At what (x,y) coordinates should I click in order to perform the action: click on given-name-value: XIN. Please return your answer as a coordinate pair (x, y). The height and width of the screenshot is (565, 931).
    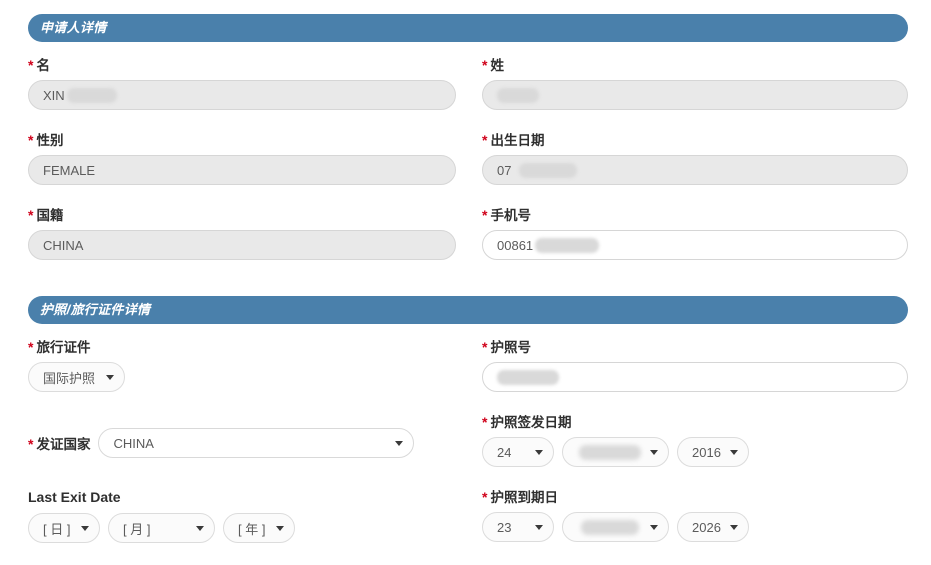
    Looking at the image, I should click on (54, 95).